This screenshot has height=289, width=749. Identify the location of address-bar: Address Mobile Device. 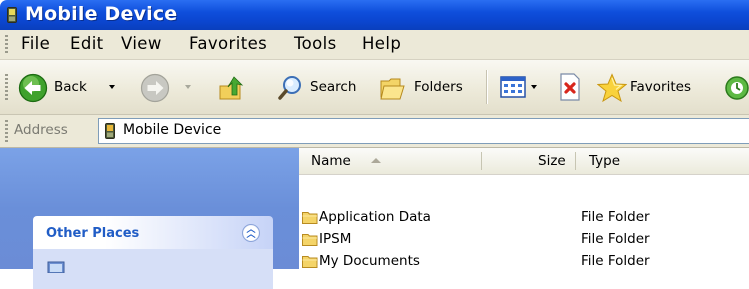
(374, 131).